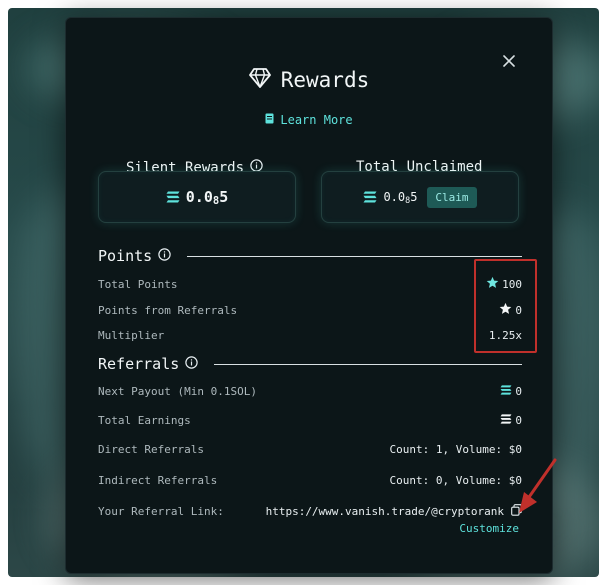  I want to click on total-unclaimed-box: 0.085 Claim, so click(420, 197).